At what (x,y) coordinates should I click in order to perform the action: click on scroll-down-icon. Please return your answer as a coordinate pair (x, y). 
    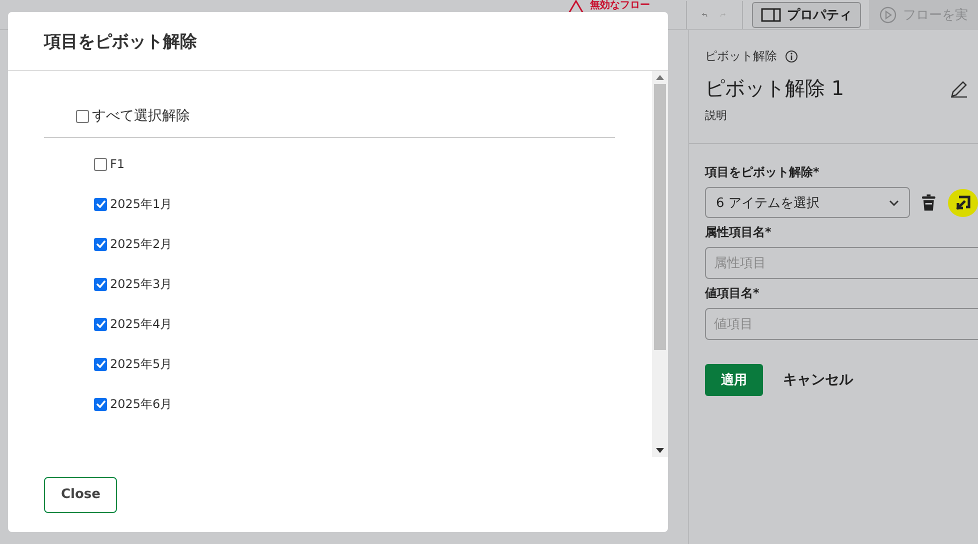
    Looking at the image, I should click on (660, 450).